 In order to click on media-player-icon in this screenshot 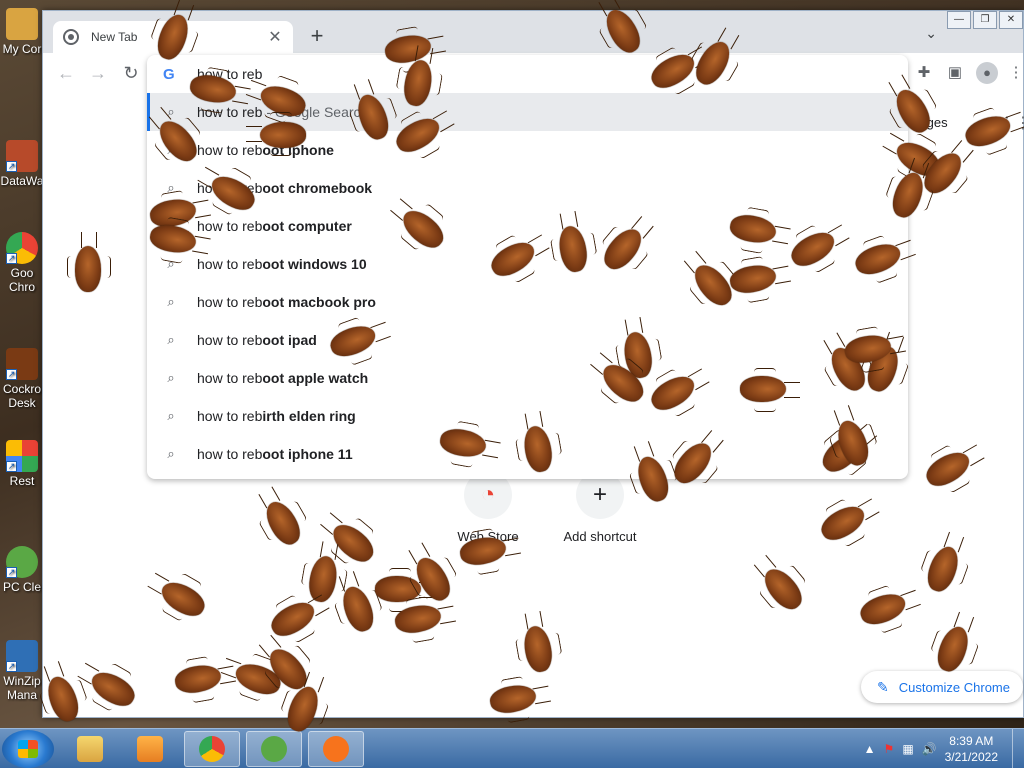, I will do `click(150, 749)`.